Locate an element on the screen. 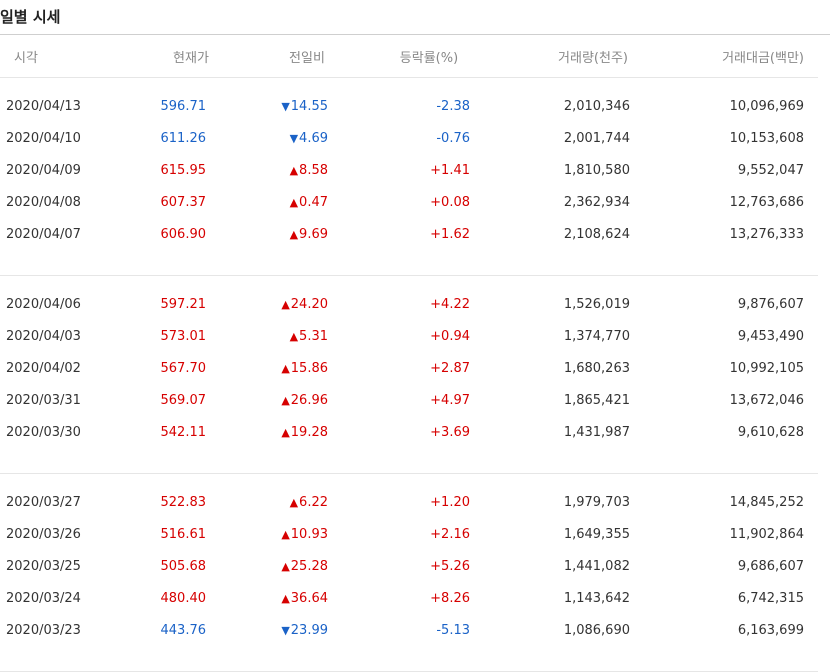  change-value: 19.28 is located at coordinates (309, 432).